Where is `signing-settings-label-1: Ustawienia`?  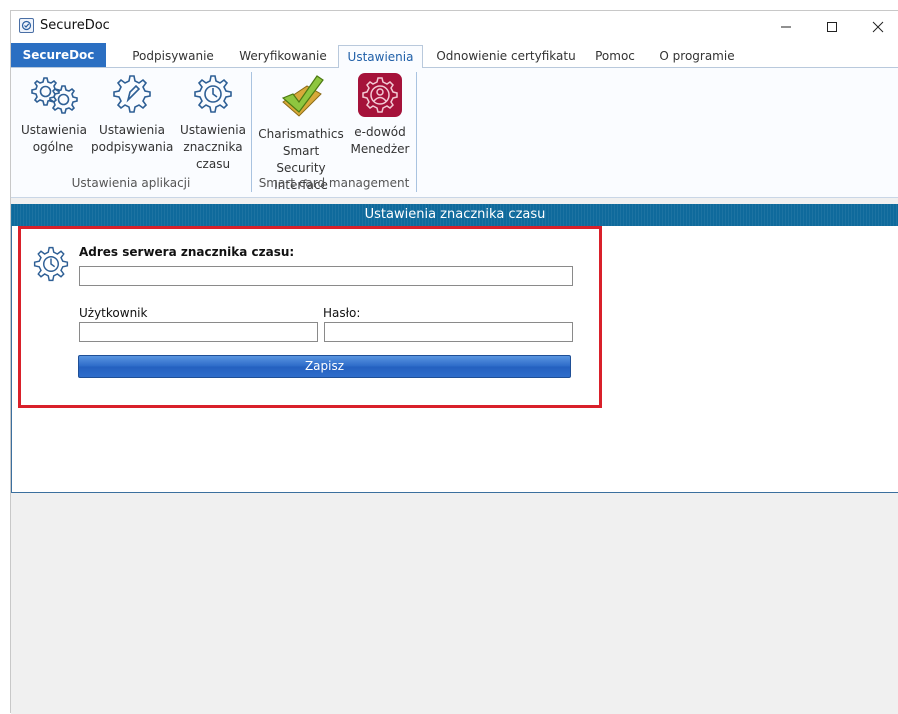
signing-settings-label-1: Ustawienia is located at coordinates (132, 130).